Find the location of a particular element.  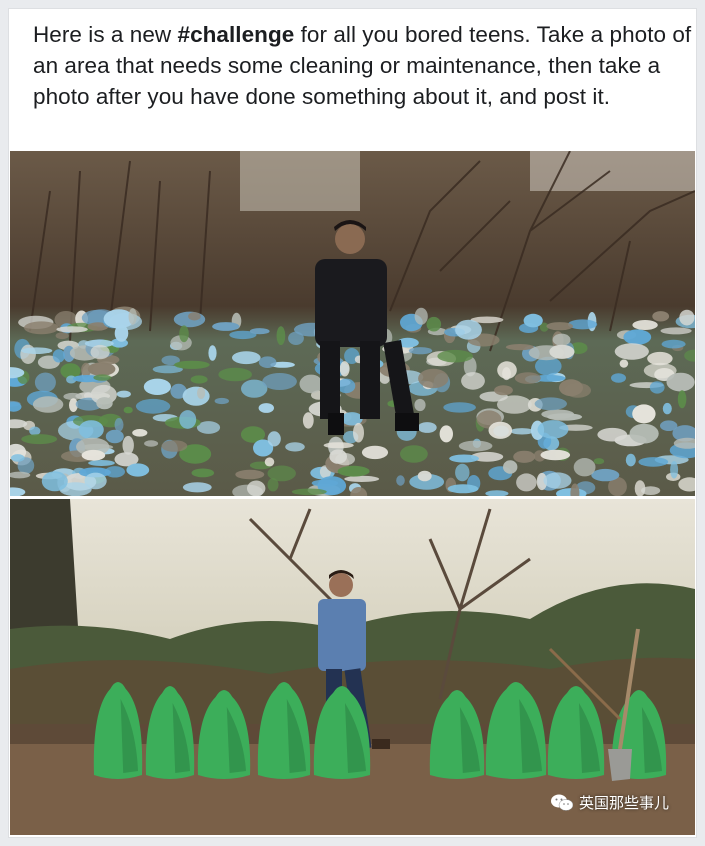

wechat-icon is located at coordinates (561, 802).